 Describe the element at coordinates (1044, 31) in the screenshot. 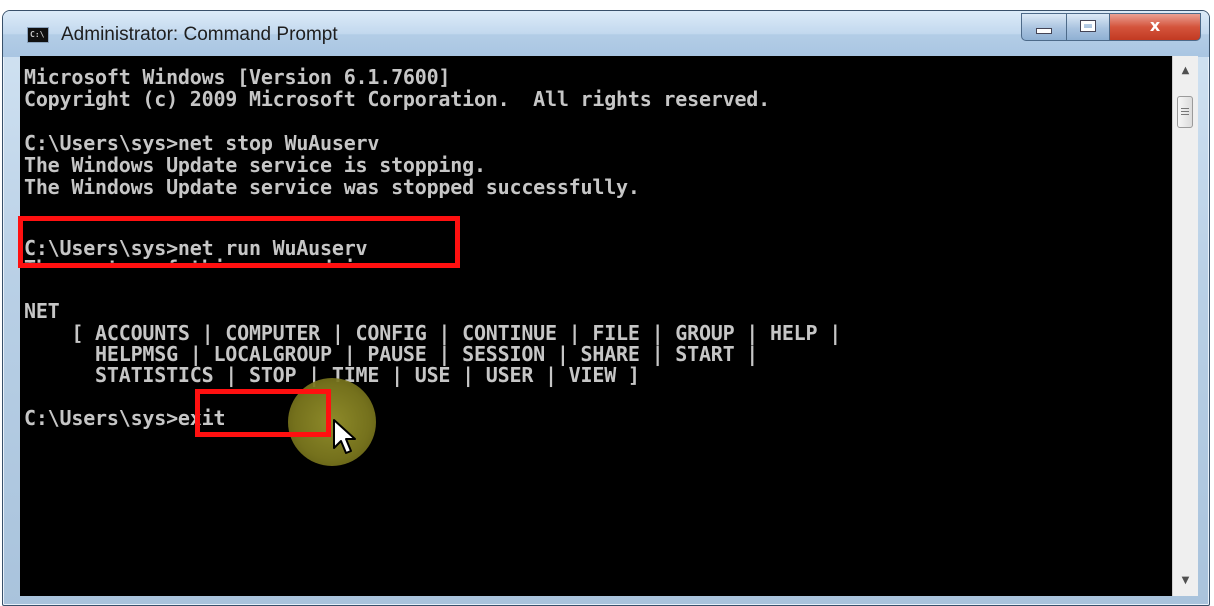

I see `minimize-icon` at that location.